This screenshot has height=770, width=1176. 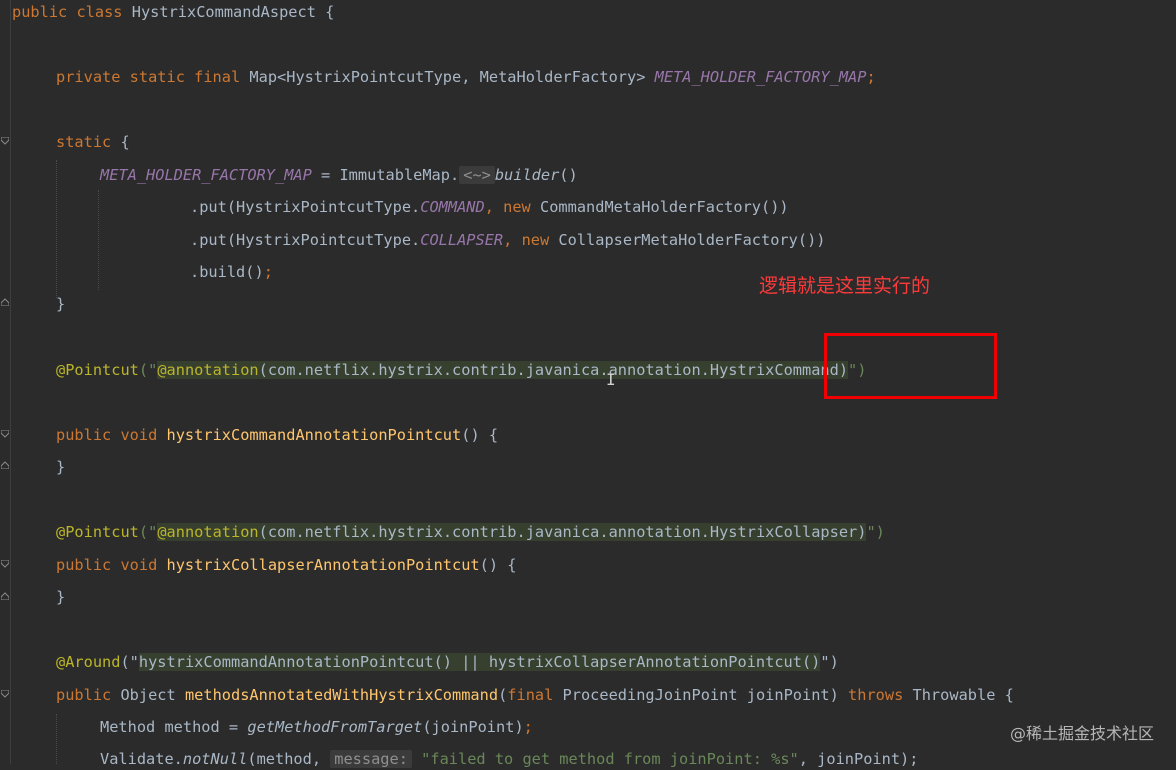 I want to click on code-line-static-block: static {, so click(x=93, y=142).